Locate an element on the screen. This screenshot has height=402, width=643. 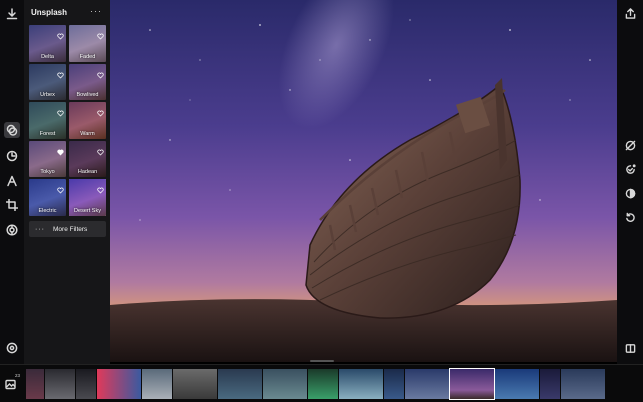
more-filters-button: ··· More Filters is located at coordinates (67, 229).